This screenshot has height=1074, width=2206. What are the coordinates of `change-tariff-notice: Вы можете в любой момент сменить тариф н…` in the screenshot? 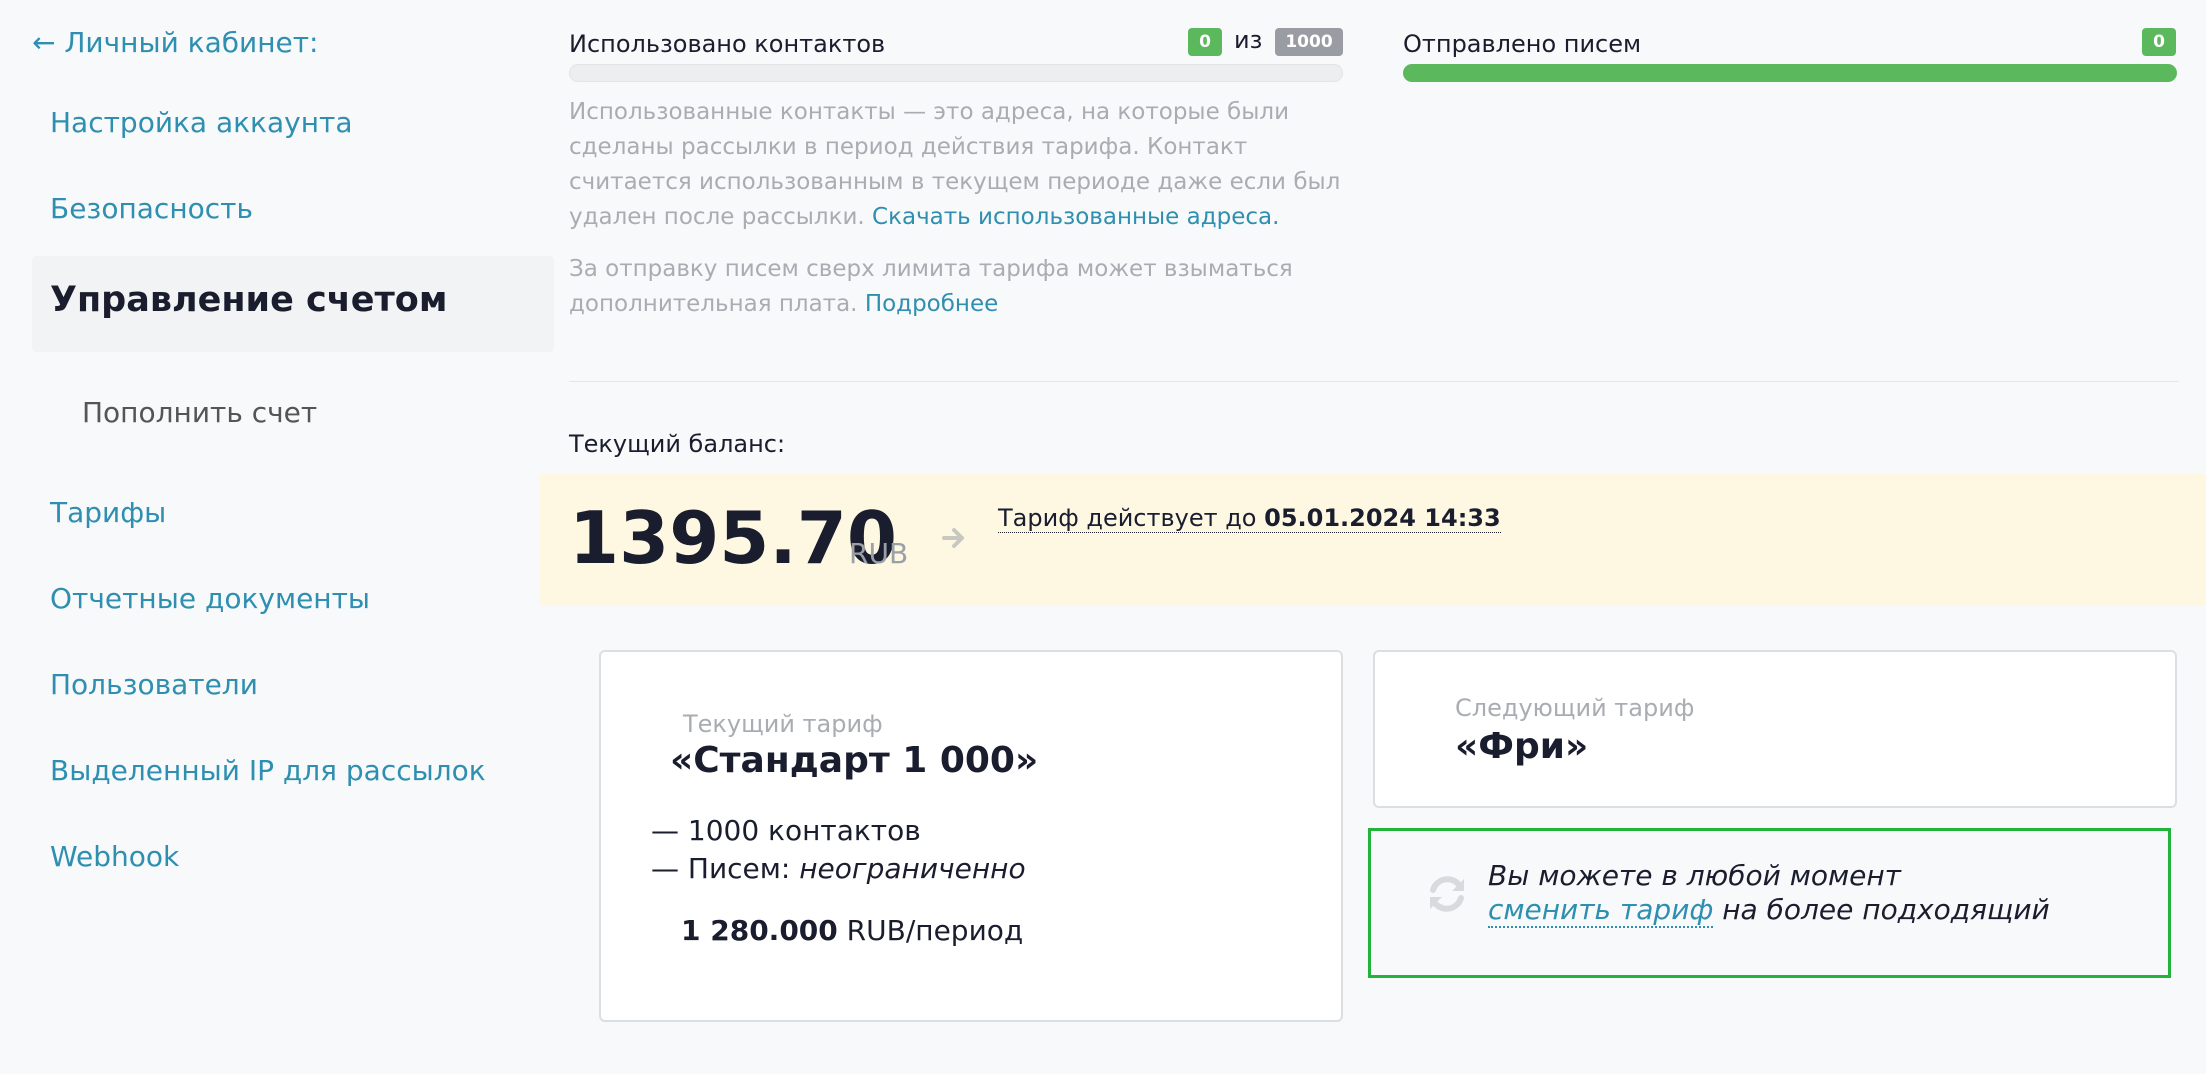 It's located at (1769, 903).